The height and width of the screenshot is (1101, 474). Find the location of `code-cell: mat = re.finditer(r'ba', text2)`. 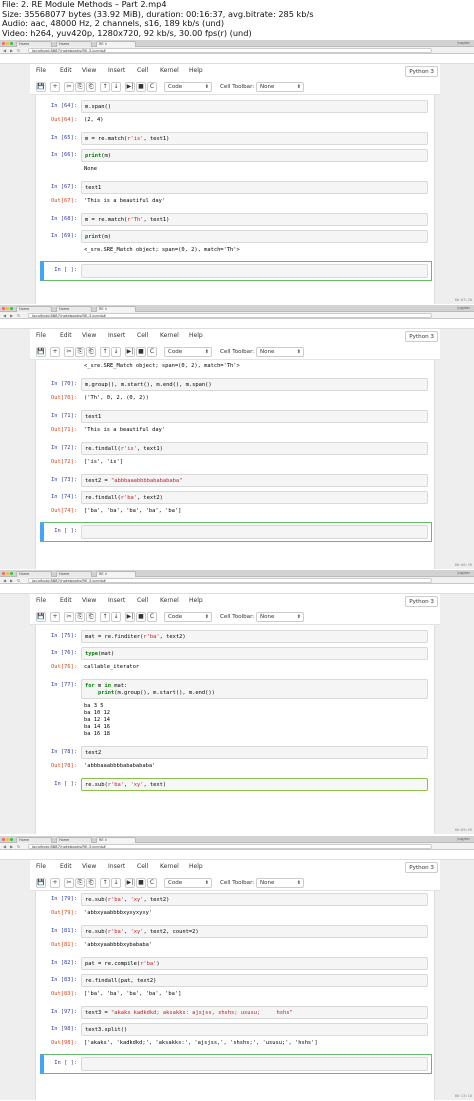

code-cell: mat = re.finditer(r'ba', text2) is located at coordinates (254, 636).